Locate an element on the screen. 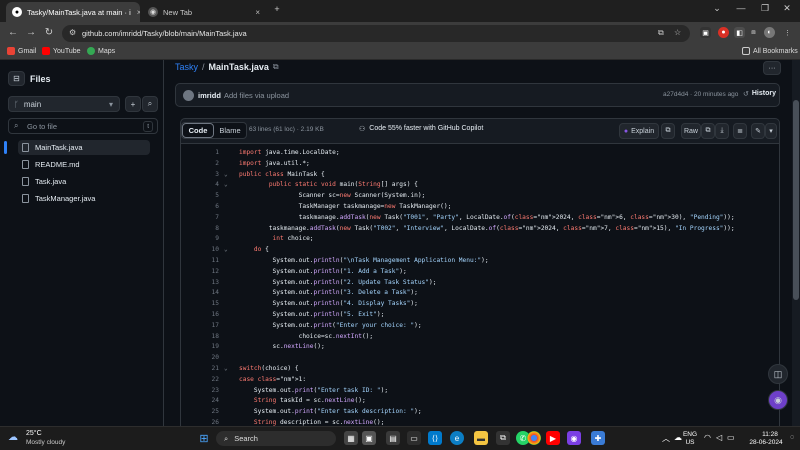 The width and height of the screenshot is (800, 450). line-number: 1 is located at coordinates (200, 153).